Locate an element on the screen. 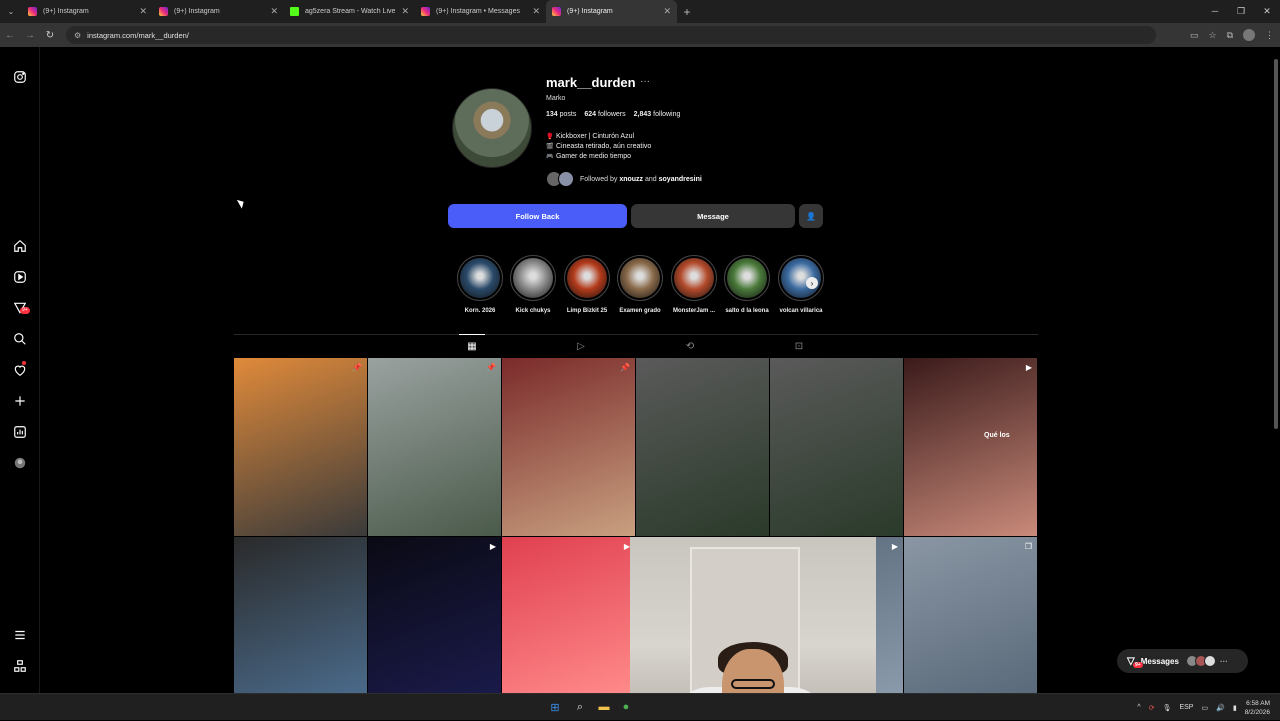 The width and height of the screenshot is (1280, 721). message-button: Message is located at coordinates (713, 216).